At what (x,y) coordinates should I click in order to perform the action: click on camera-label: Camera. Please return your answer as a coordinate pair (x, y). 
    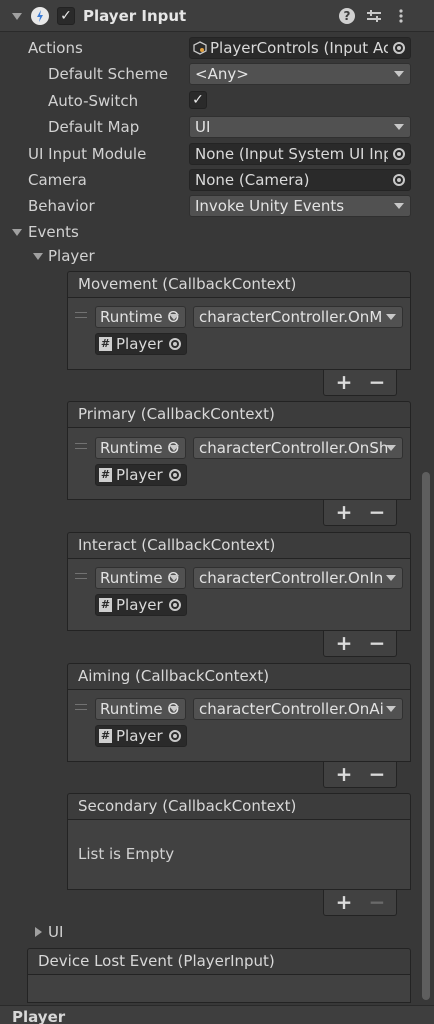
    Looking at the image, I should click on (57, 180).